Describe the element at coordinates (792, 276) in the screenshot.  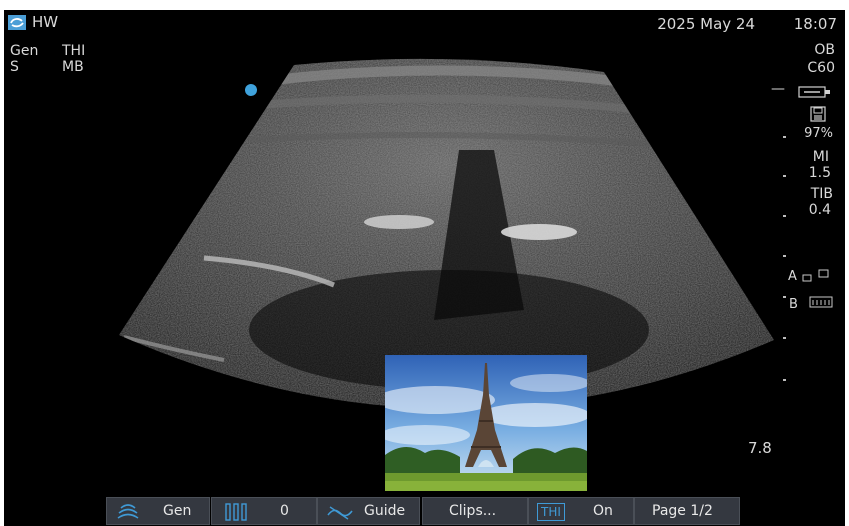
I see `marker-a-label: A` at that location.